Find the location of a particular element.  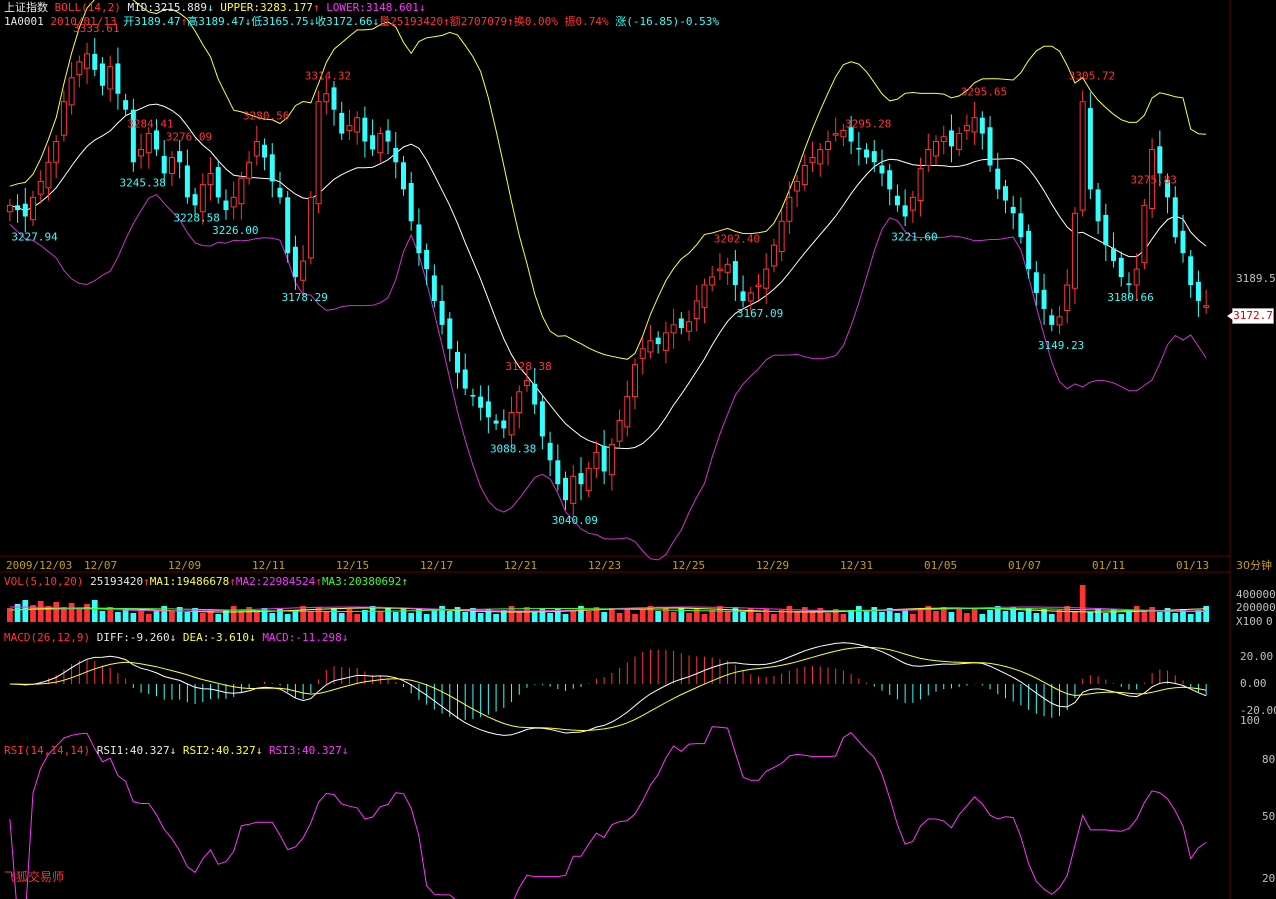

stock-code: 1A0001 is located at coordinates (24, 21).